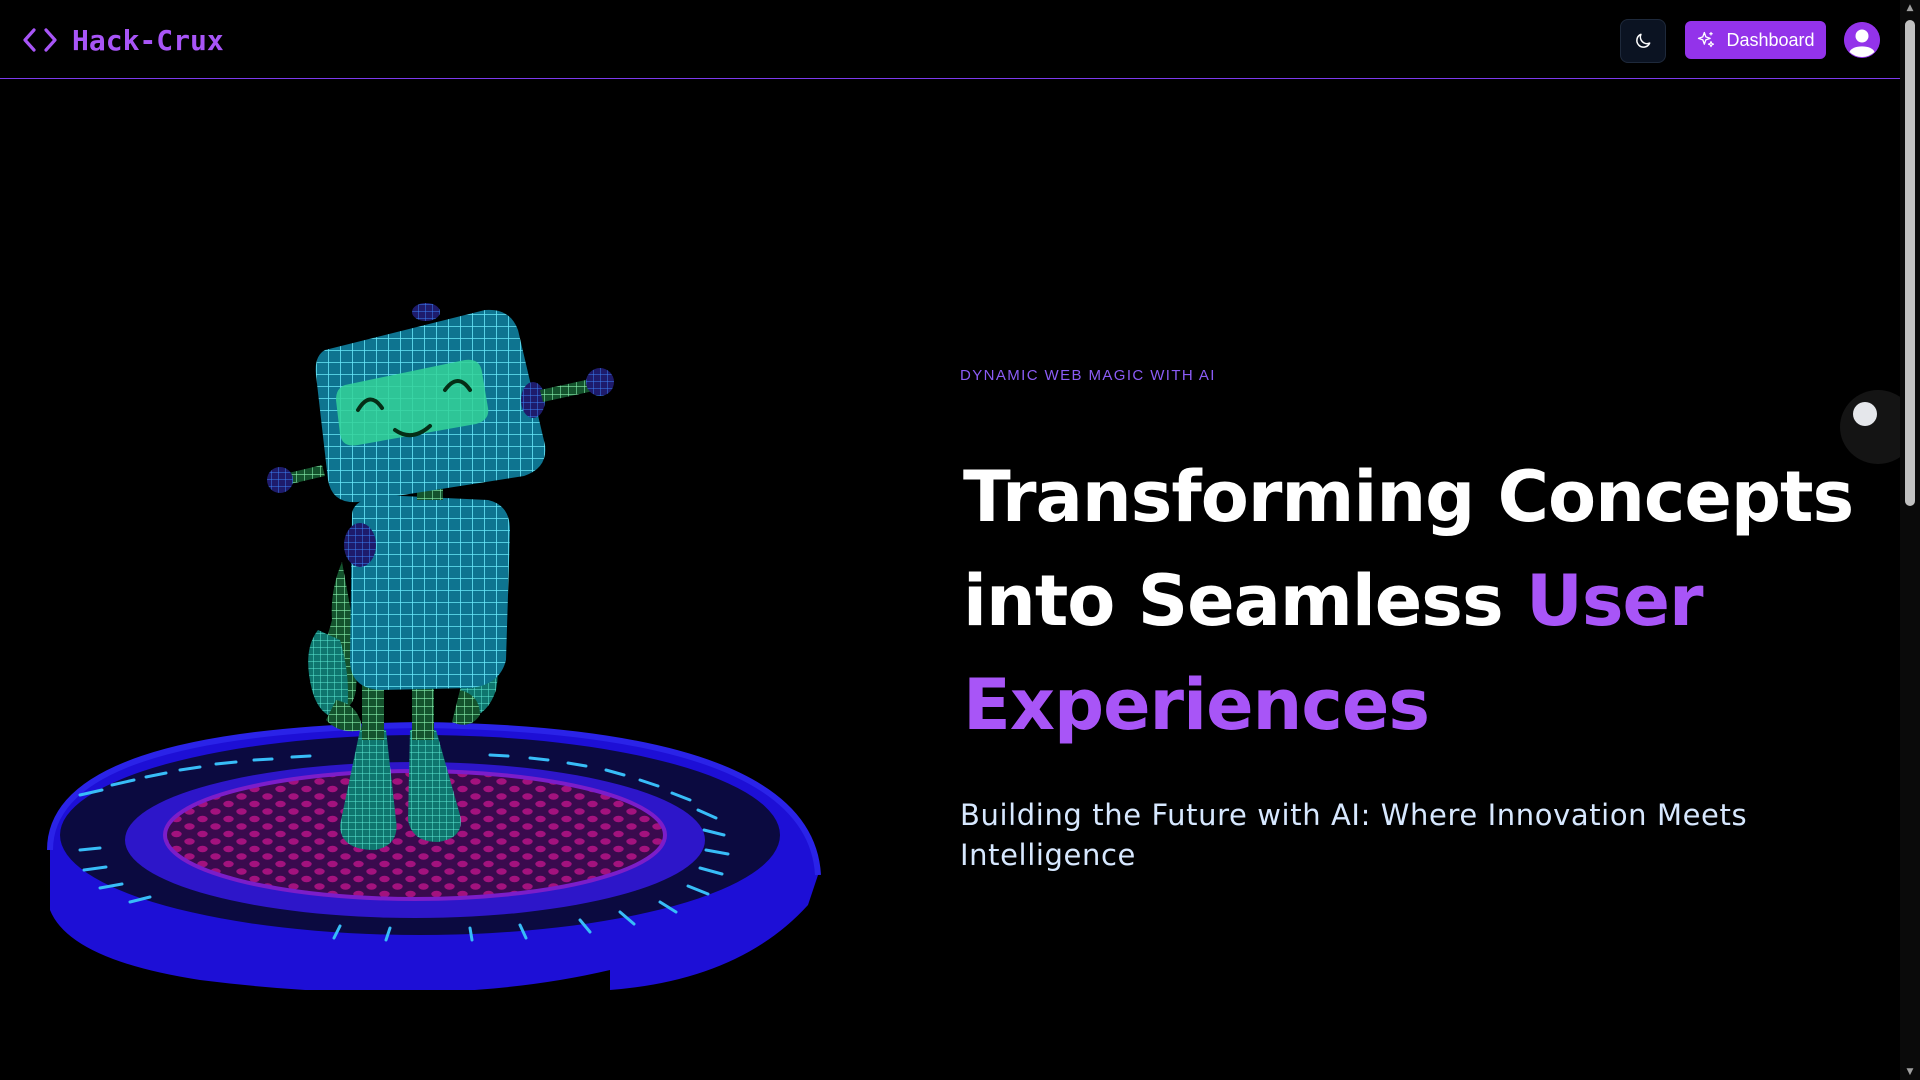  What do you see at coordinates (1910, 1072) in the screenshot?
I see `scroll-down-arrow-icon: ▼` at bounding box center [1910, 1072].